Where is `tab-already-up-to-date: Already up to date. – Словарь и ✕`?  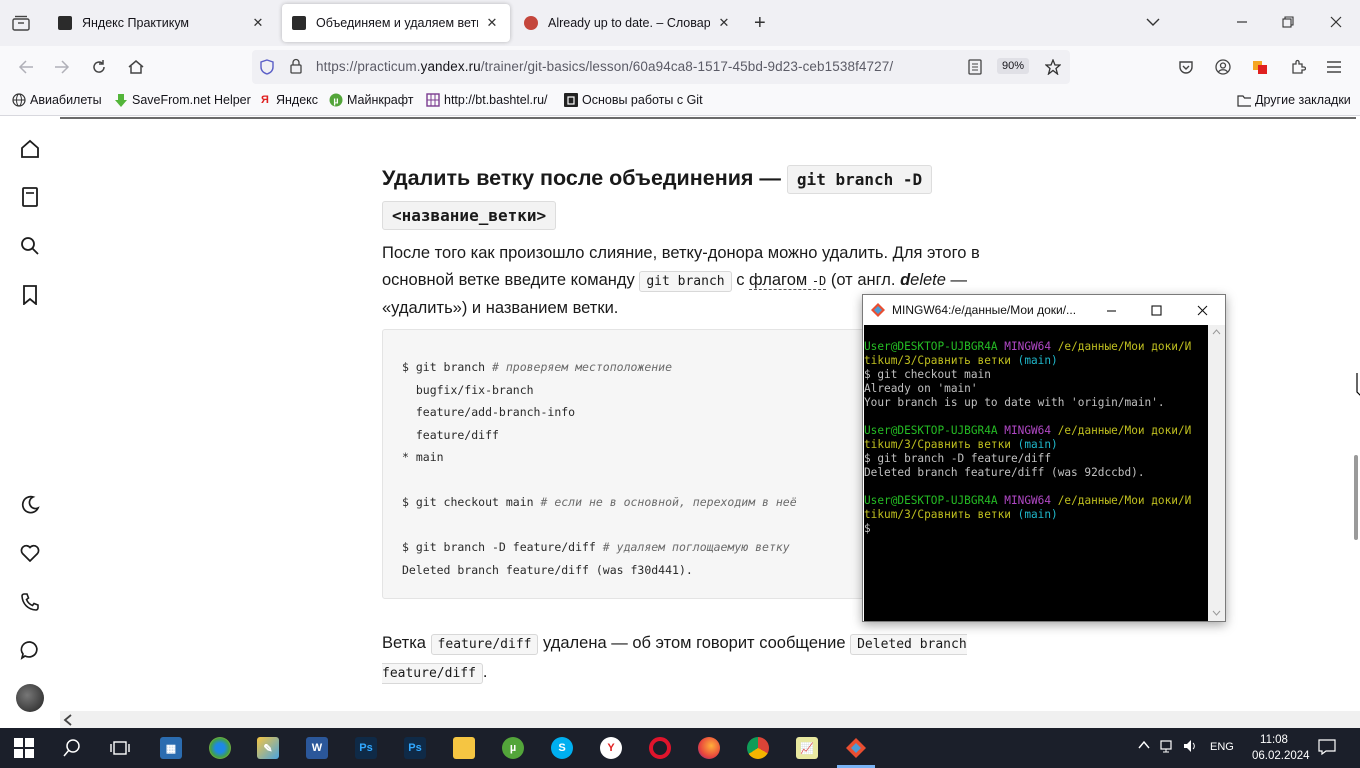 tab-already-up-to-date: Already up to date. – Словарь и ✕ is located at coordinates (628, 23).